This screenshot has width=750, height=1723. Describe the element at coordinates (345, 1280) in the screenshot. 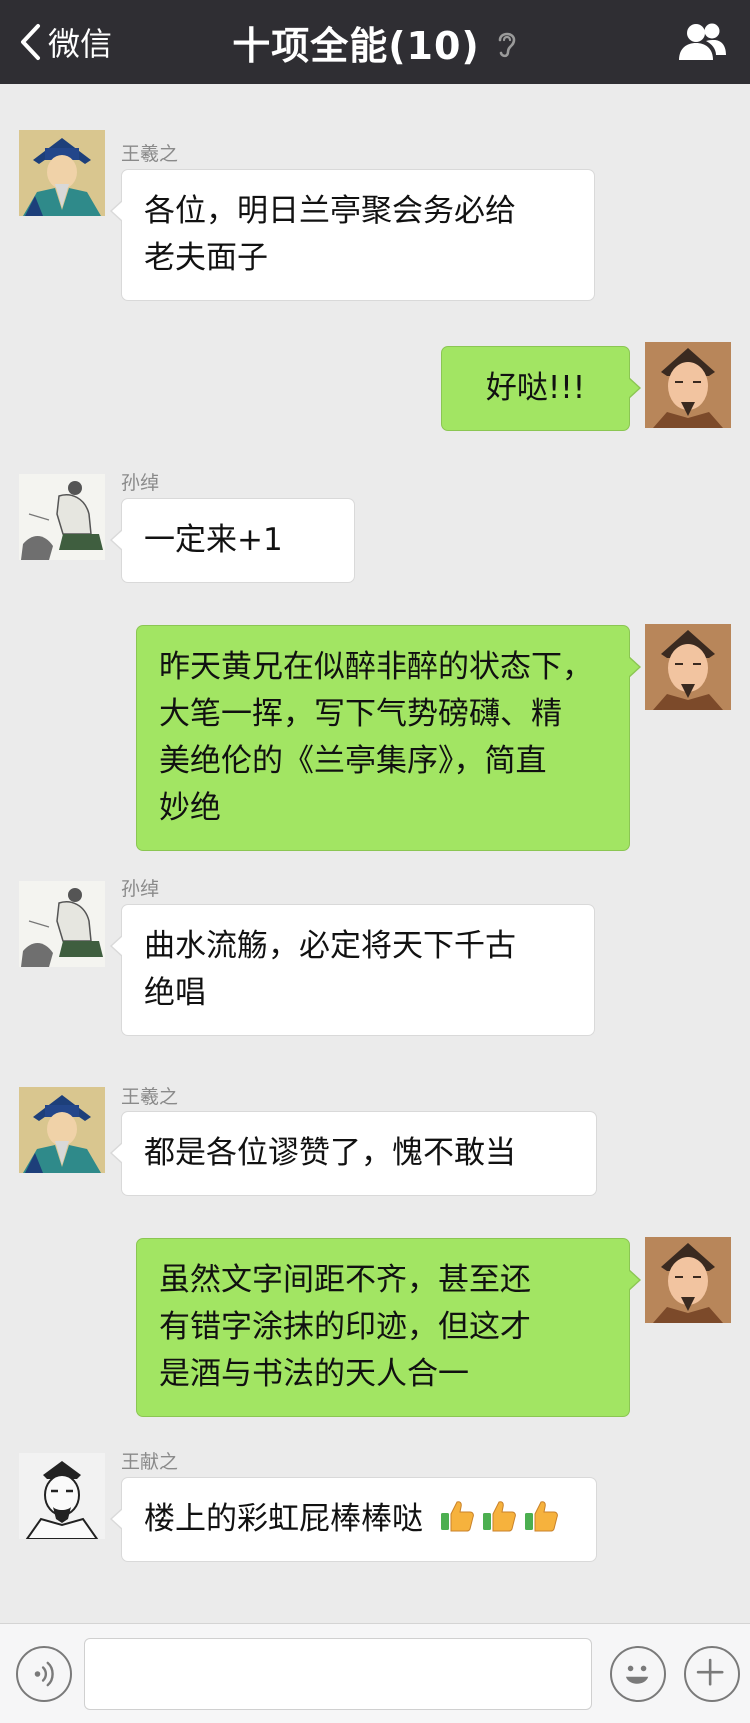

I see `message-line: 虽然文字间距不齐，甚至还` at that location.